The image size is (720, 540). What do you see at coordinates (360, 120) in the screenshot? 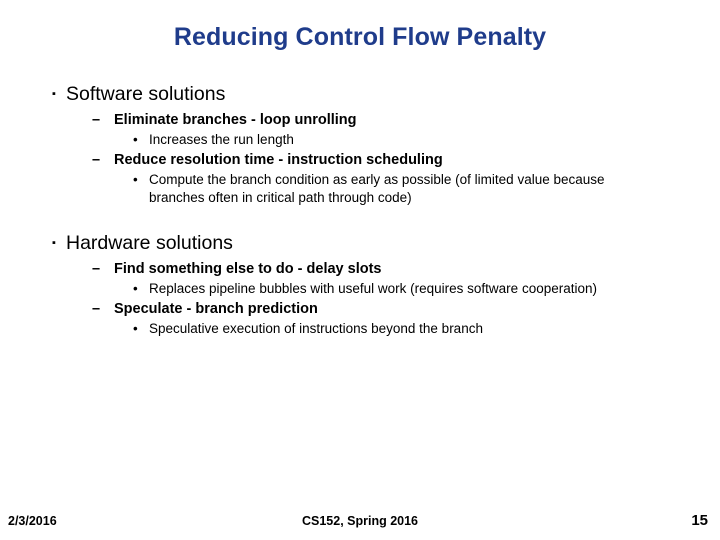
I see `bullet-level2-eliminate-branches: – Eliminate branches - loop unrolling` at bounding box center [360, 120].